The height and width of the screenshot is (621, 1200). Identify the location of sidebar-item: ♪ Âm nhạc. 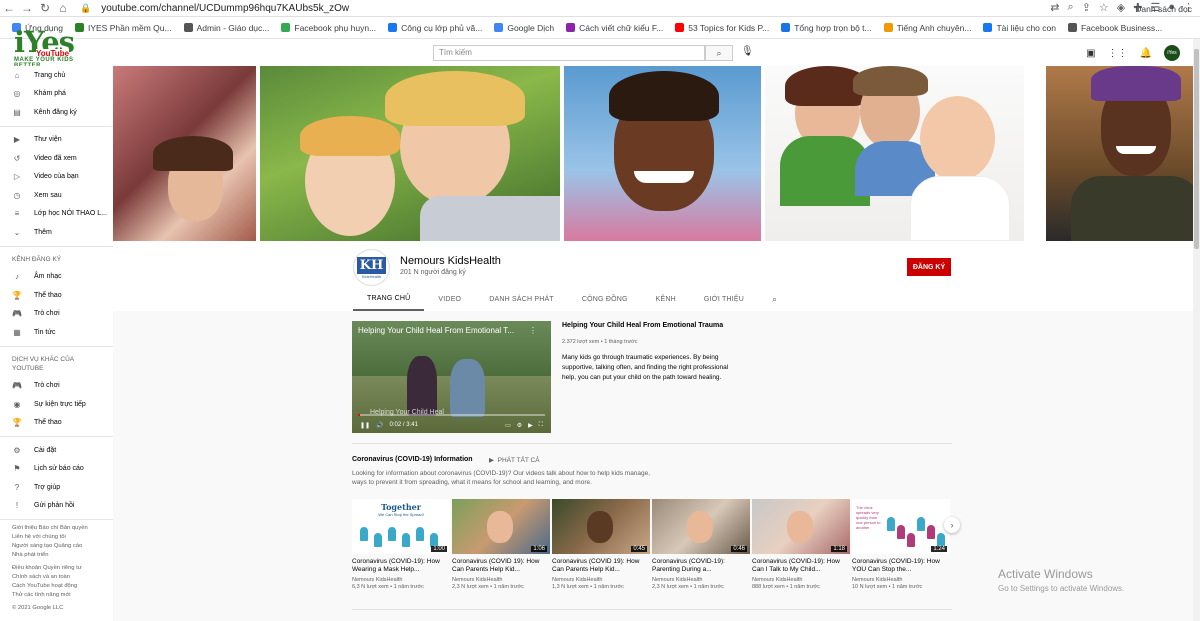
(56, 277).